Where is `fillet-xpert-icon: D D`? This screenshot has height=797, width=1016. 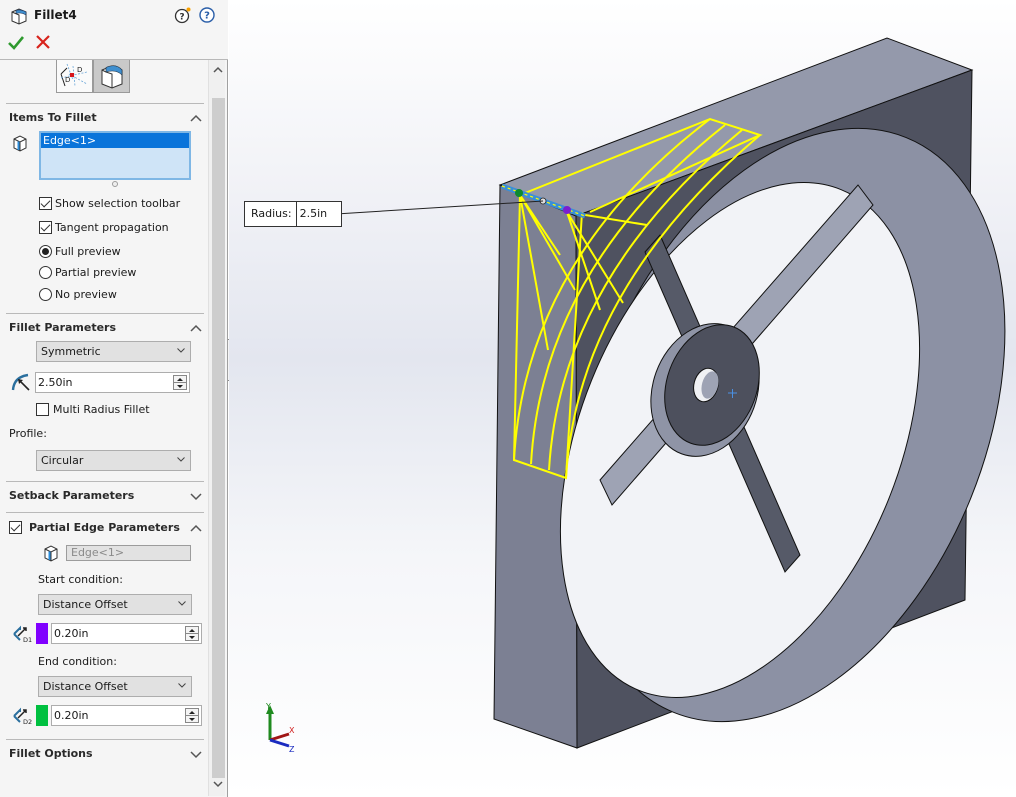
fillet-xpert-icon: D D is located at coordinates (74, 75).